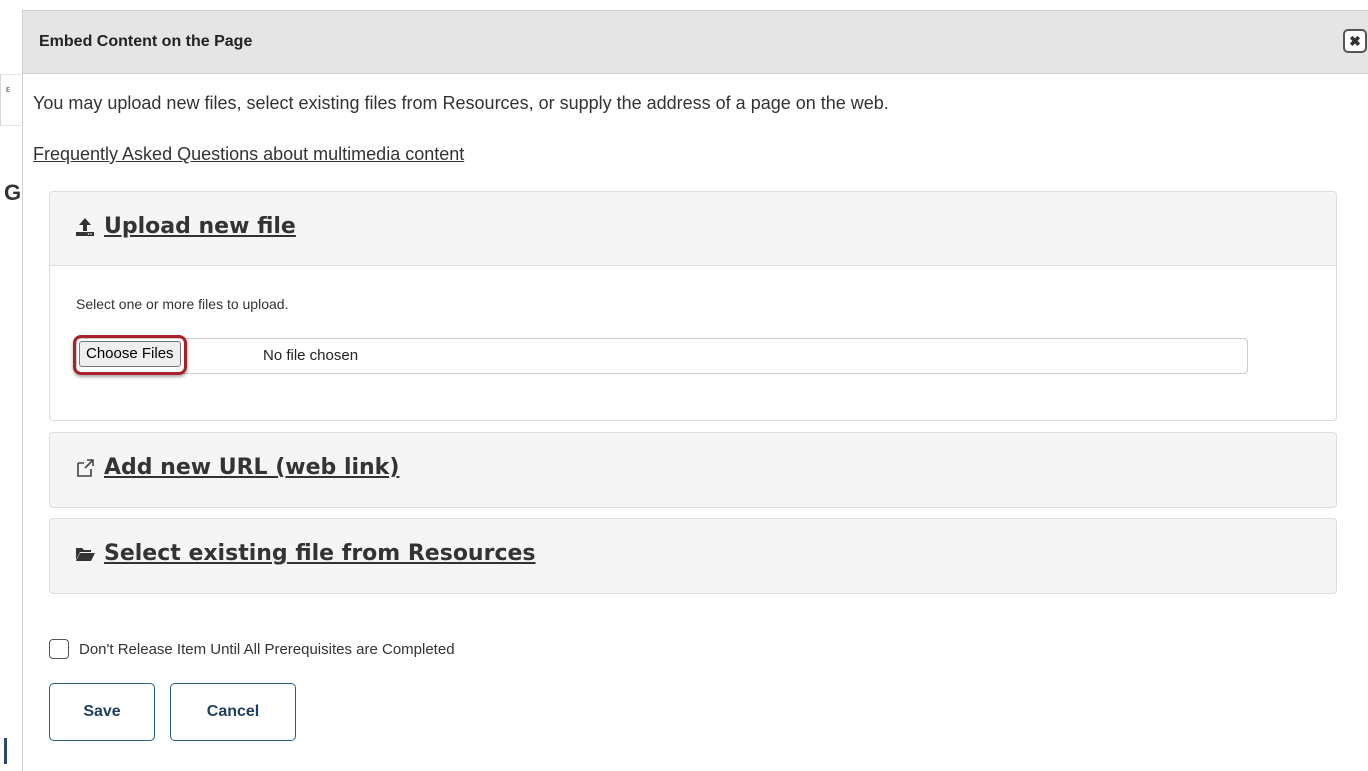 The image size is (1368, 771). What do you see at coordinates (8, 89) in the screenshot?
I see `background-page-mark: ε` at bounding box center [8, 89].